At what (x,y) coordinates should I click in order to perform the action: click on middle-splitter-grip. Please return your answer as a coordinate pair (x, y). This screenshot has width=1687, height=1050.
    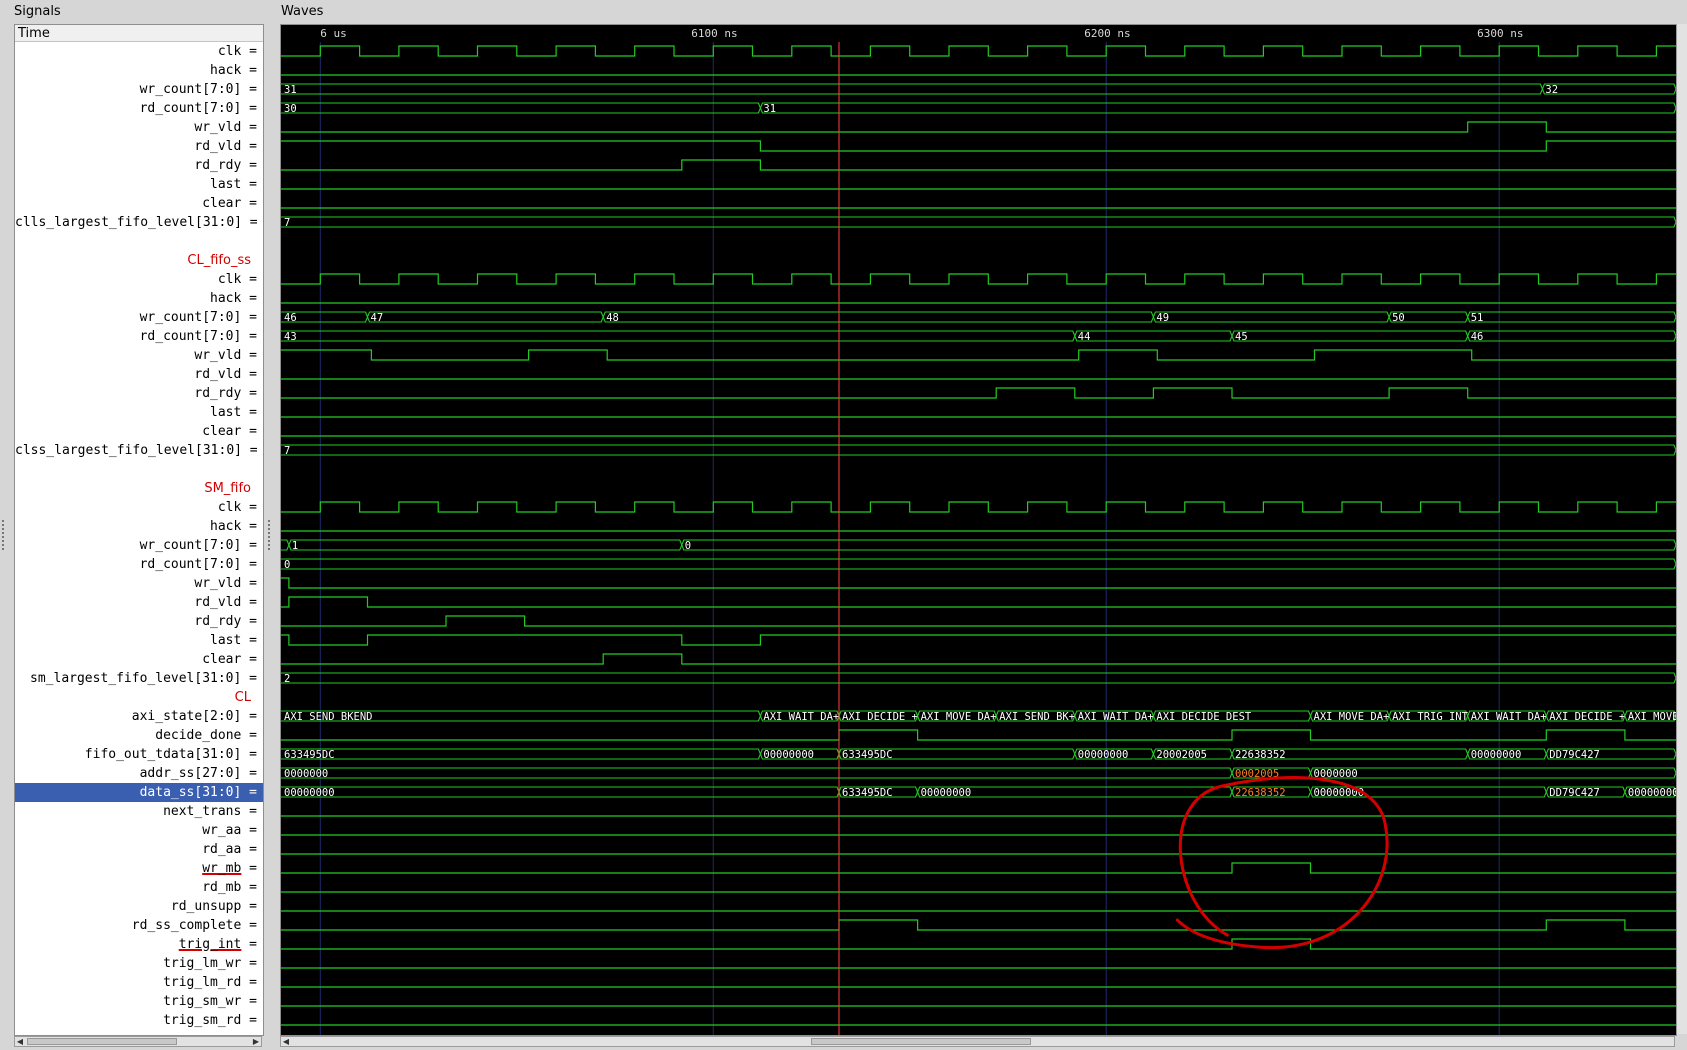
    Looking at the image, I should click on (271, 535).